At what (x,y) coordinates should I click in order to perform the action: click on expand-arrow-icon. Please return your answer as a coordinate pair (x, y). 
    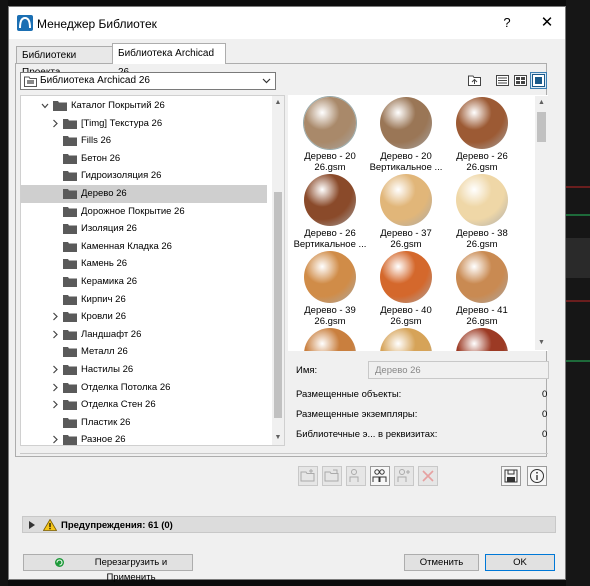
    Looking at the image, I should click on (32, 525).